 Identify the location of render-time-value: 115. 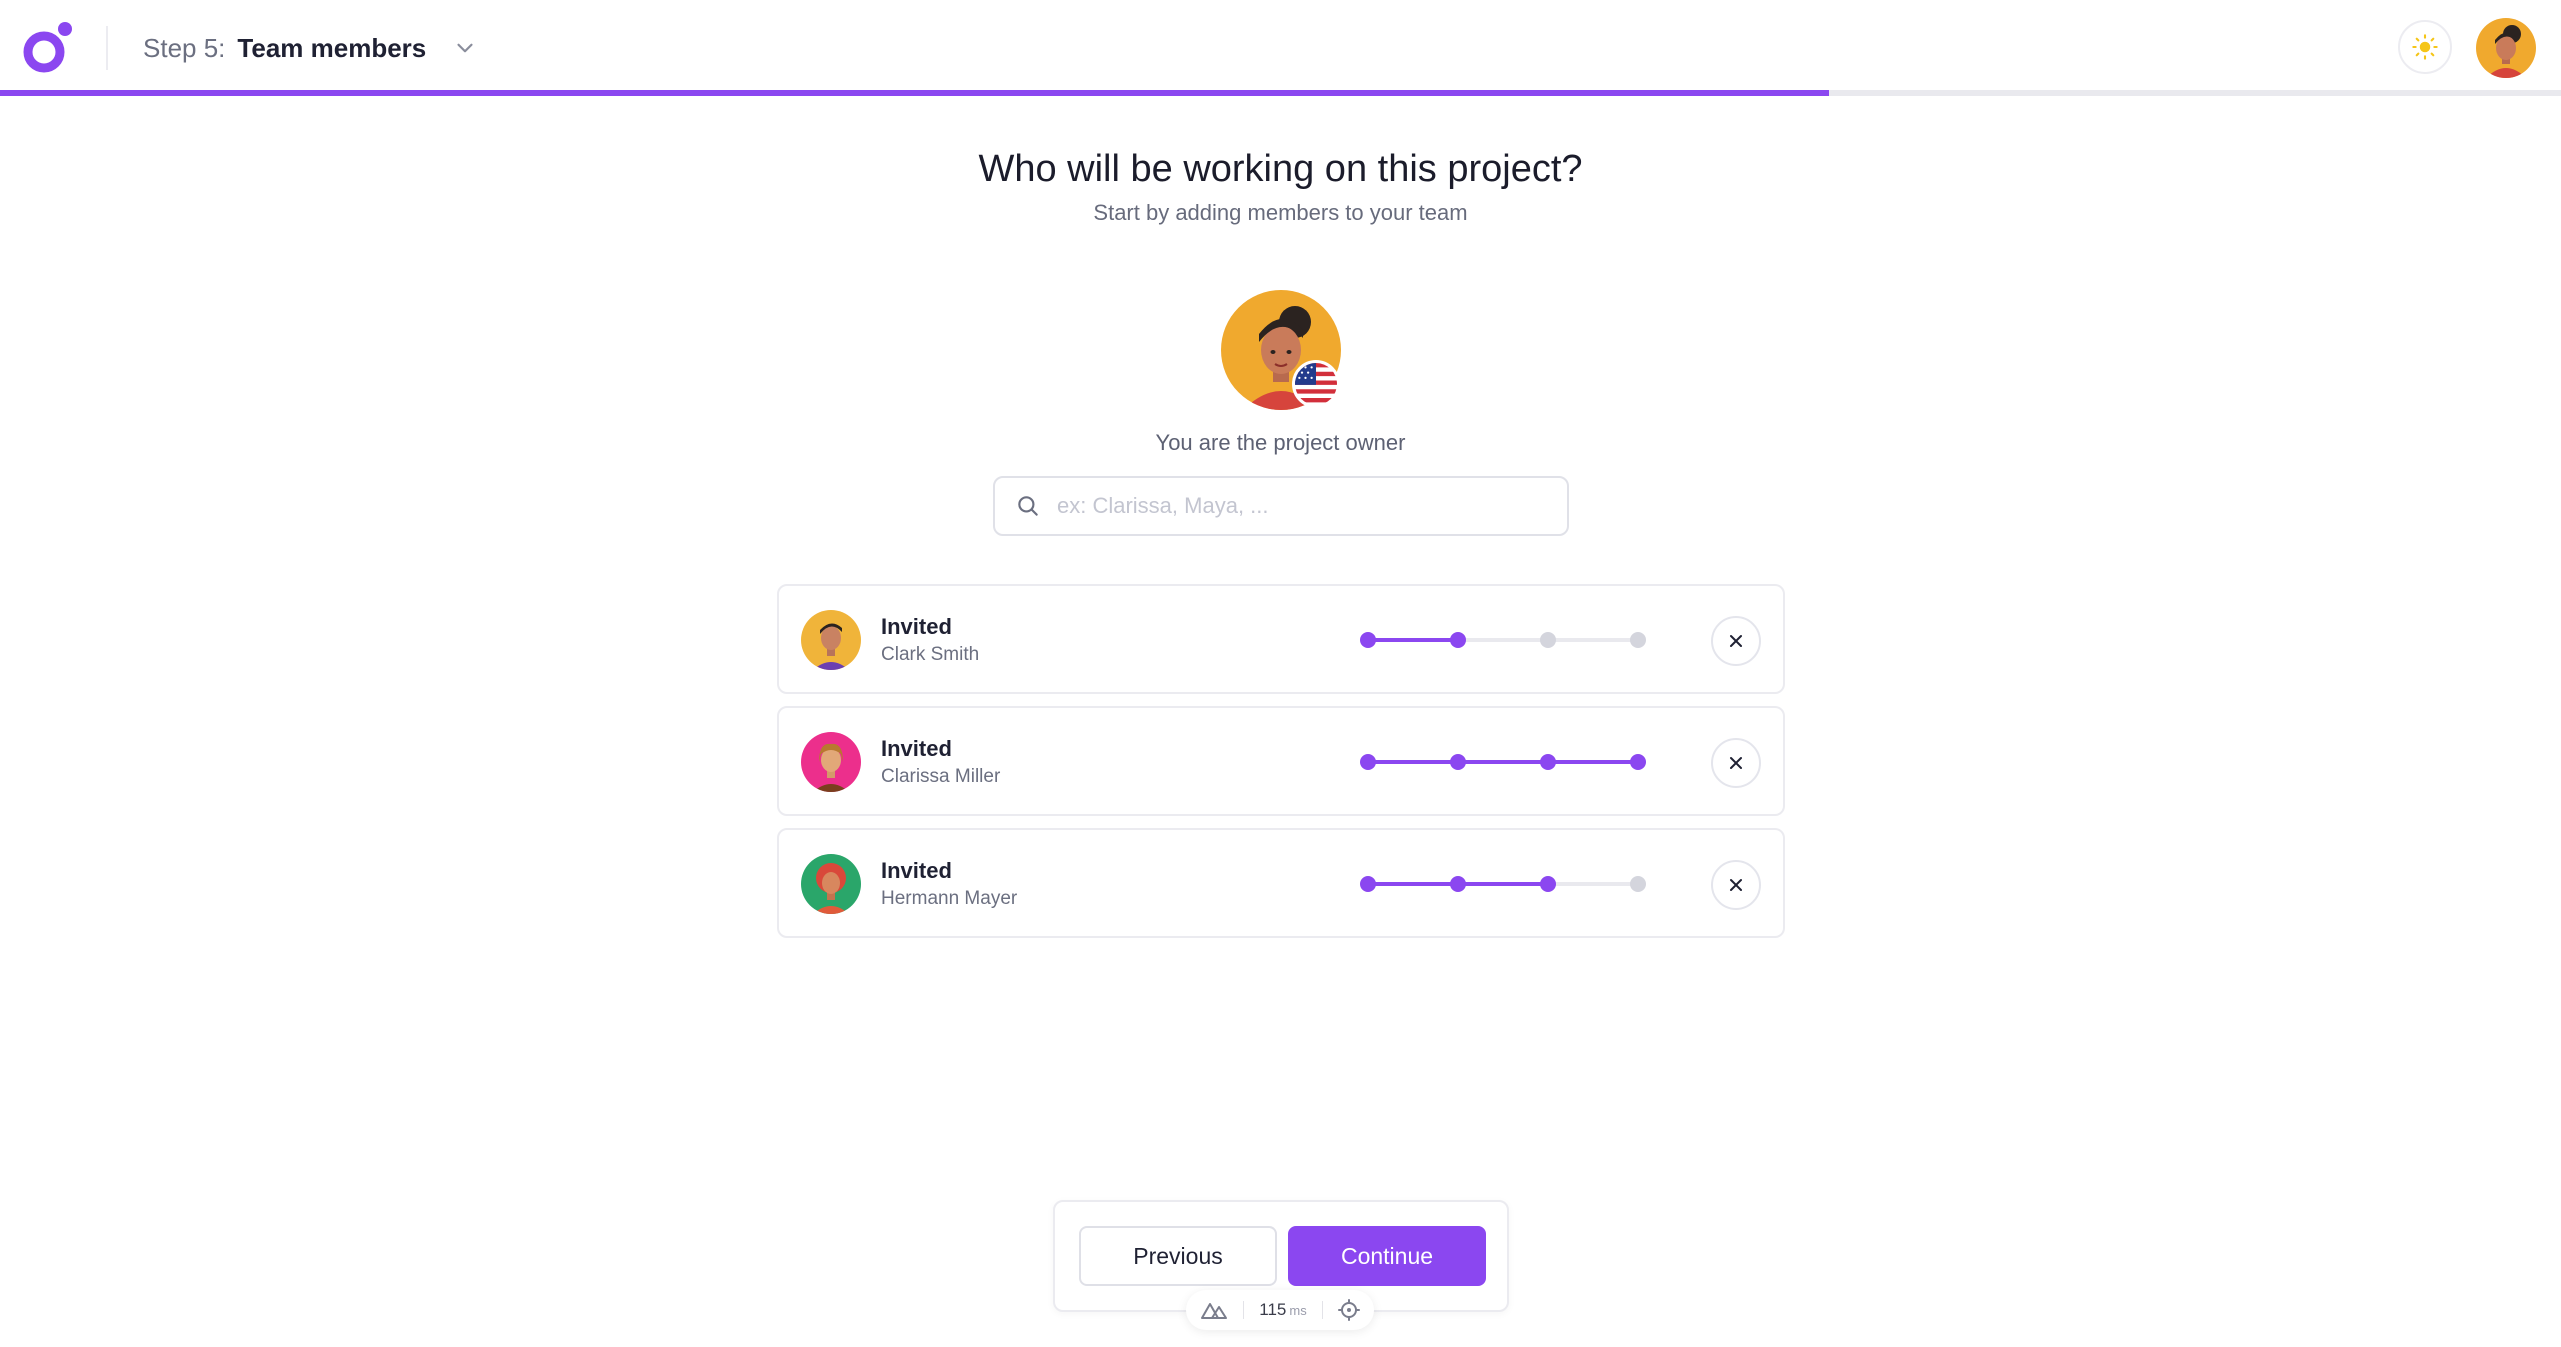
(1273, 1309).